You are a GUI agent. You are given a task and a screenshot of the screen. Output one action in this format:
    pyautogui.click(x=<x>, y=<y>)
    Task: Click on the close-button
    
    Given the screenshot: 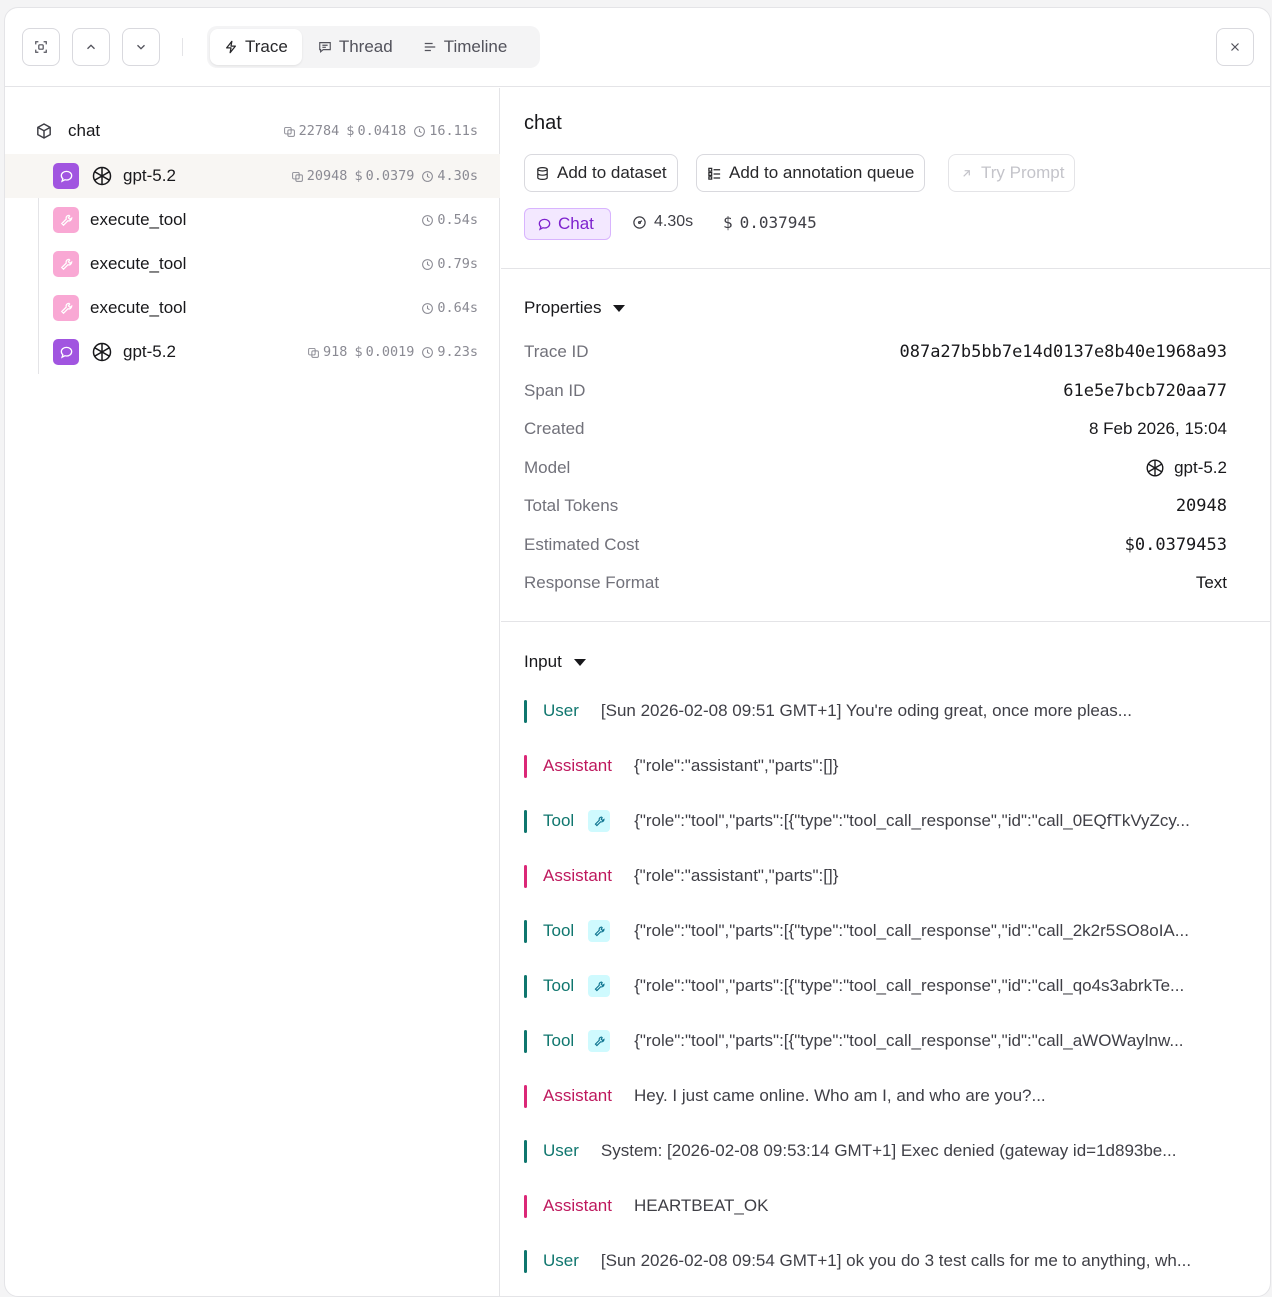 What is the action you would take?
    pyautogui.click(x=1235, y=47)
    